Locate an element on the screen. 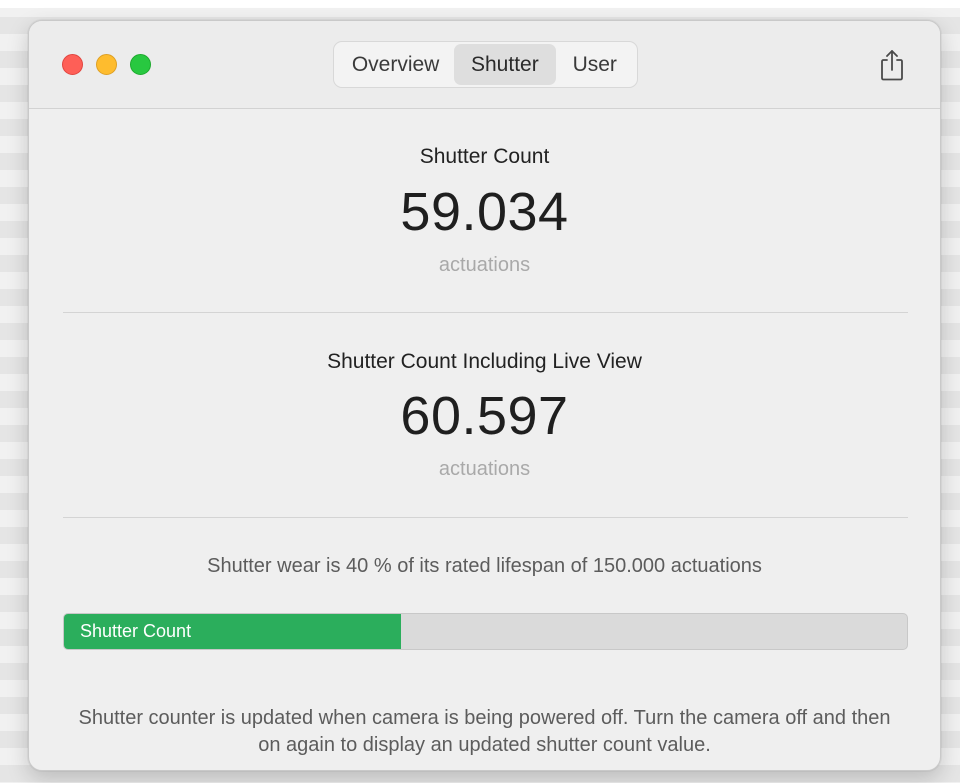 The image size is (960, 783). titlebar: Overview Shutter User is located at coordinates (484, 65).